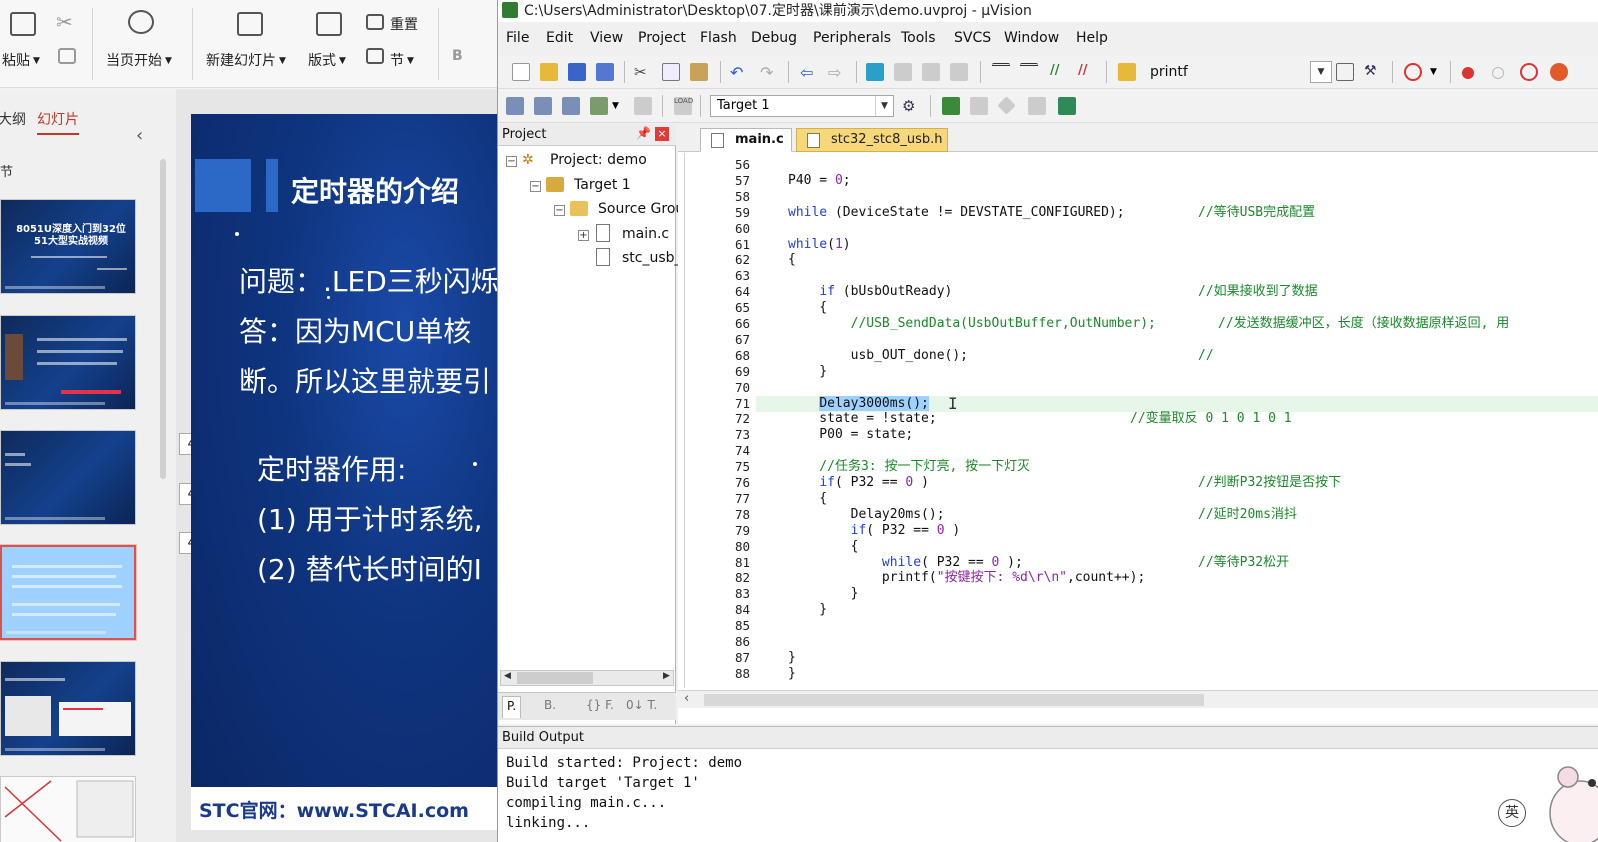  I want to click on build-icon, so click(543, 106).